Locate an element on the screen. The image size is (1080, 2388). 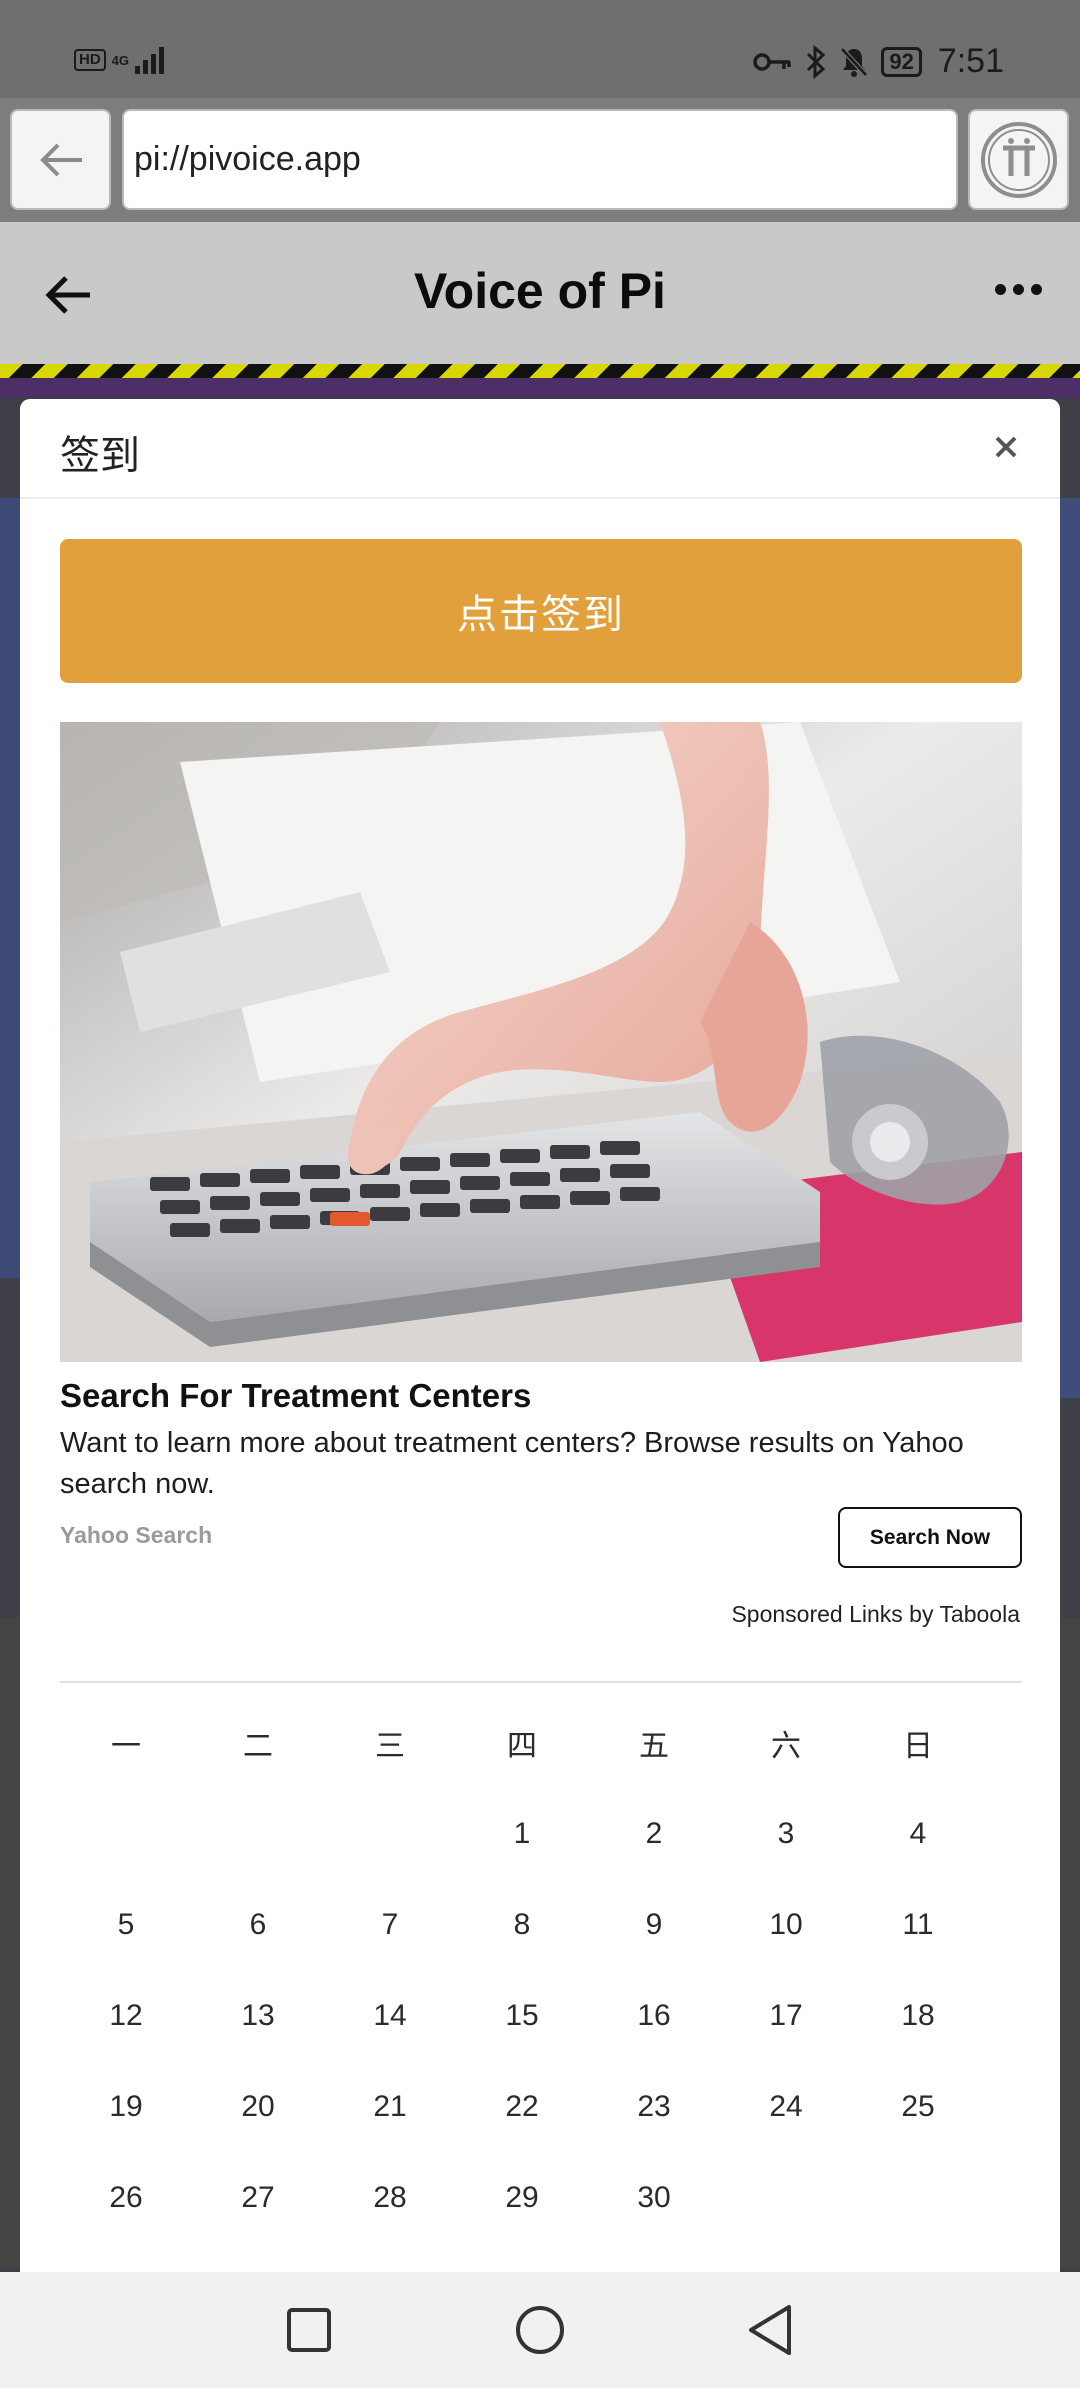
circle-icon is located at coordinates (540, 2330).